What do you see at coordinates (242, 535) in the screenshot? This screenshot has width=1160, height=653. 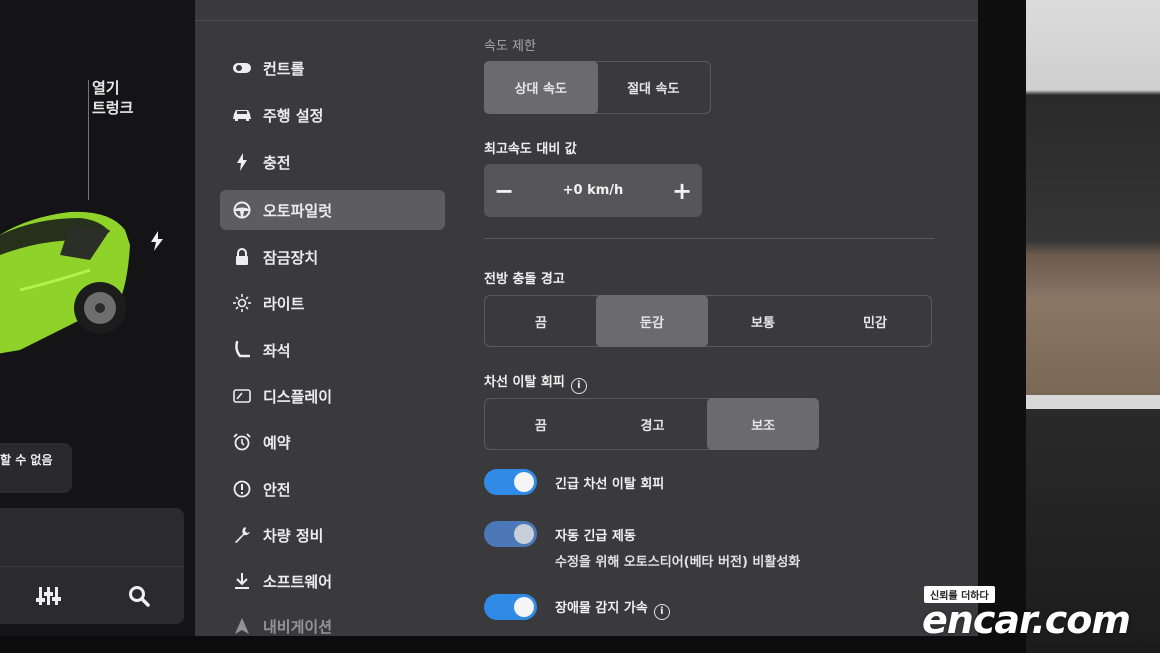 I see `wrench-icon` at bounding box center [242, 535].